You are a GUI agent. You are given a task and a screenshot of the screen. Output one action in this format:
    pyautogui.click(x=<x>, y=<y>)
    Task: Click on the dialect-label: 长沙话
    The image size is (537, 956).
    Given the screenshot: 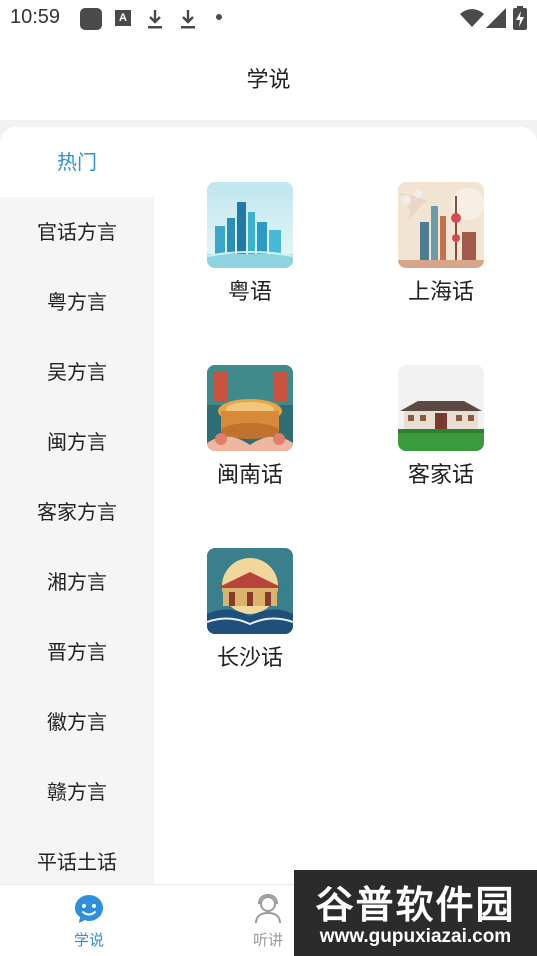 What is the action you would take?
    pyautogui.click(x=249, y=658)
    